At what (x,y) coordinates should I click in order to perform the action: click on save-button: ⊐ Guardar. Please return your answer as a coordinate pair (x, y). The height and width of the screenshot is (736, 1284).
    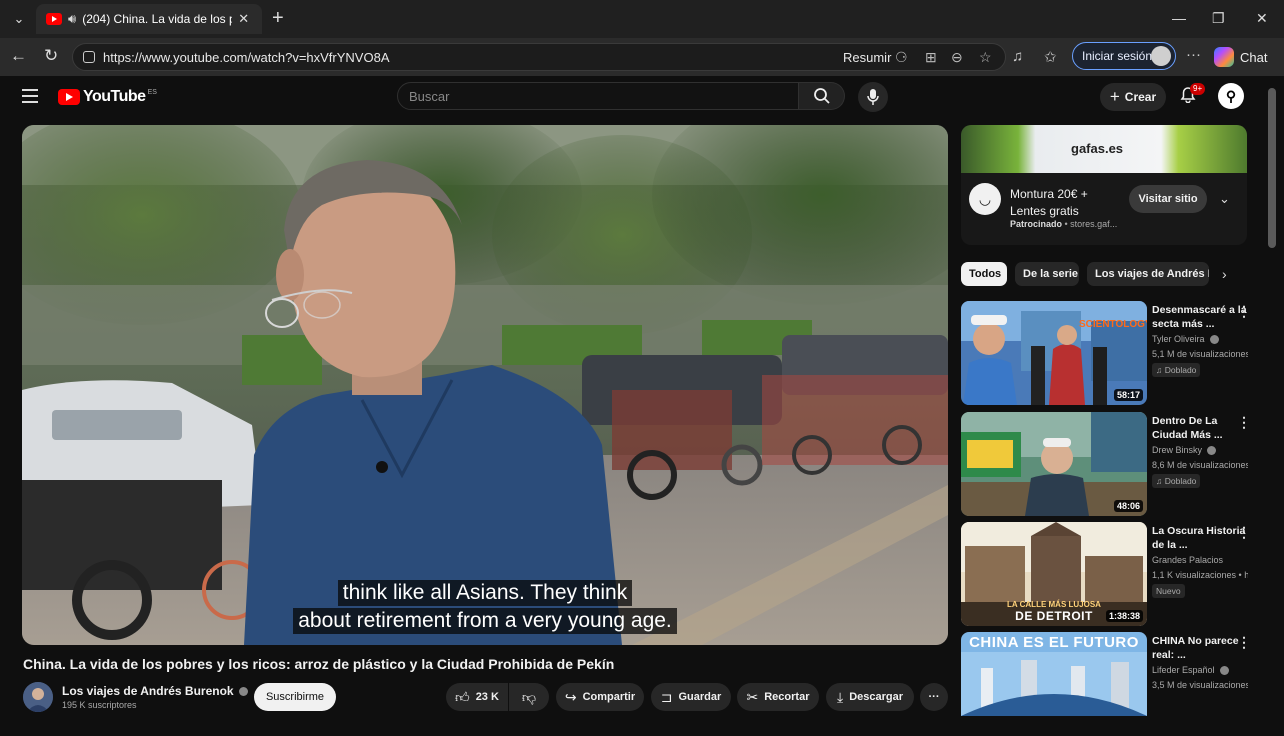
    Looking at the image, I should click on (691, 697).